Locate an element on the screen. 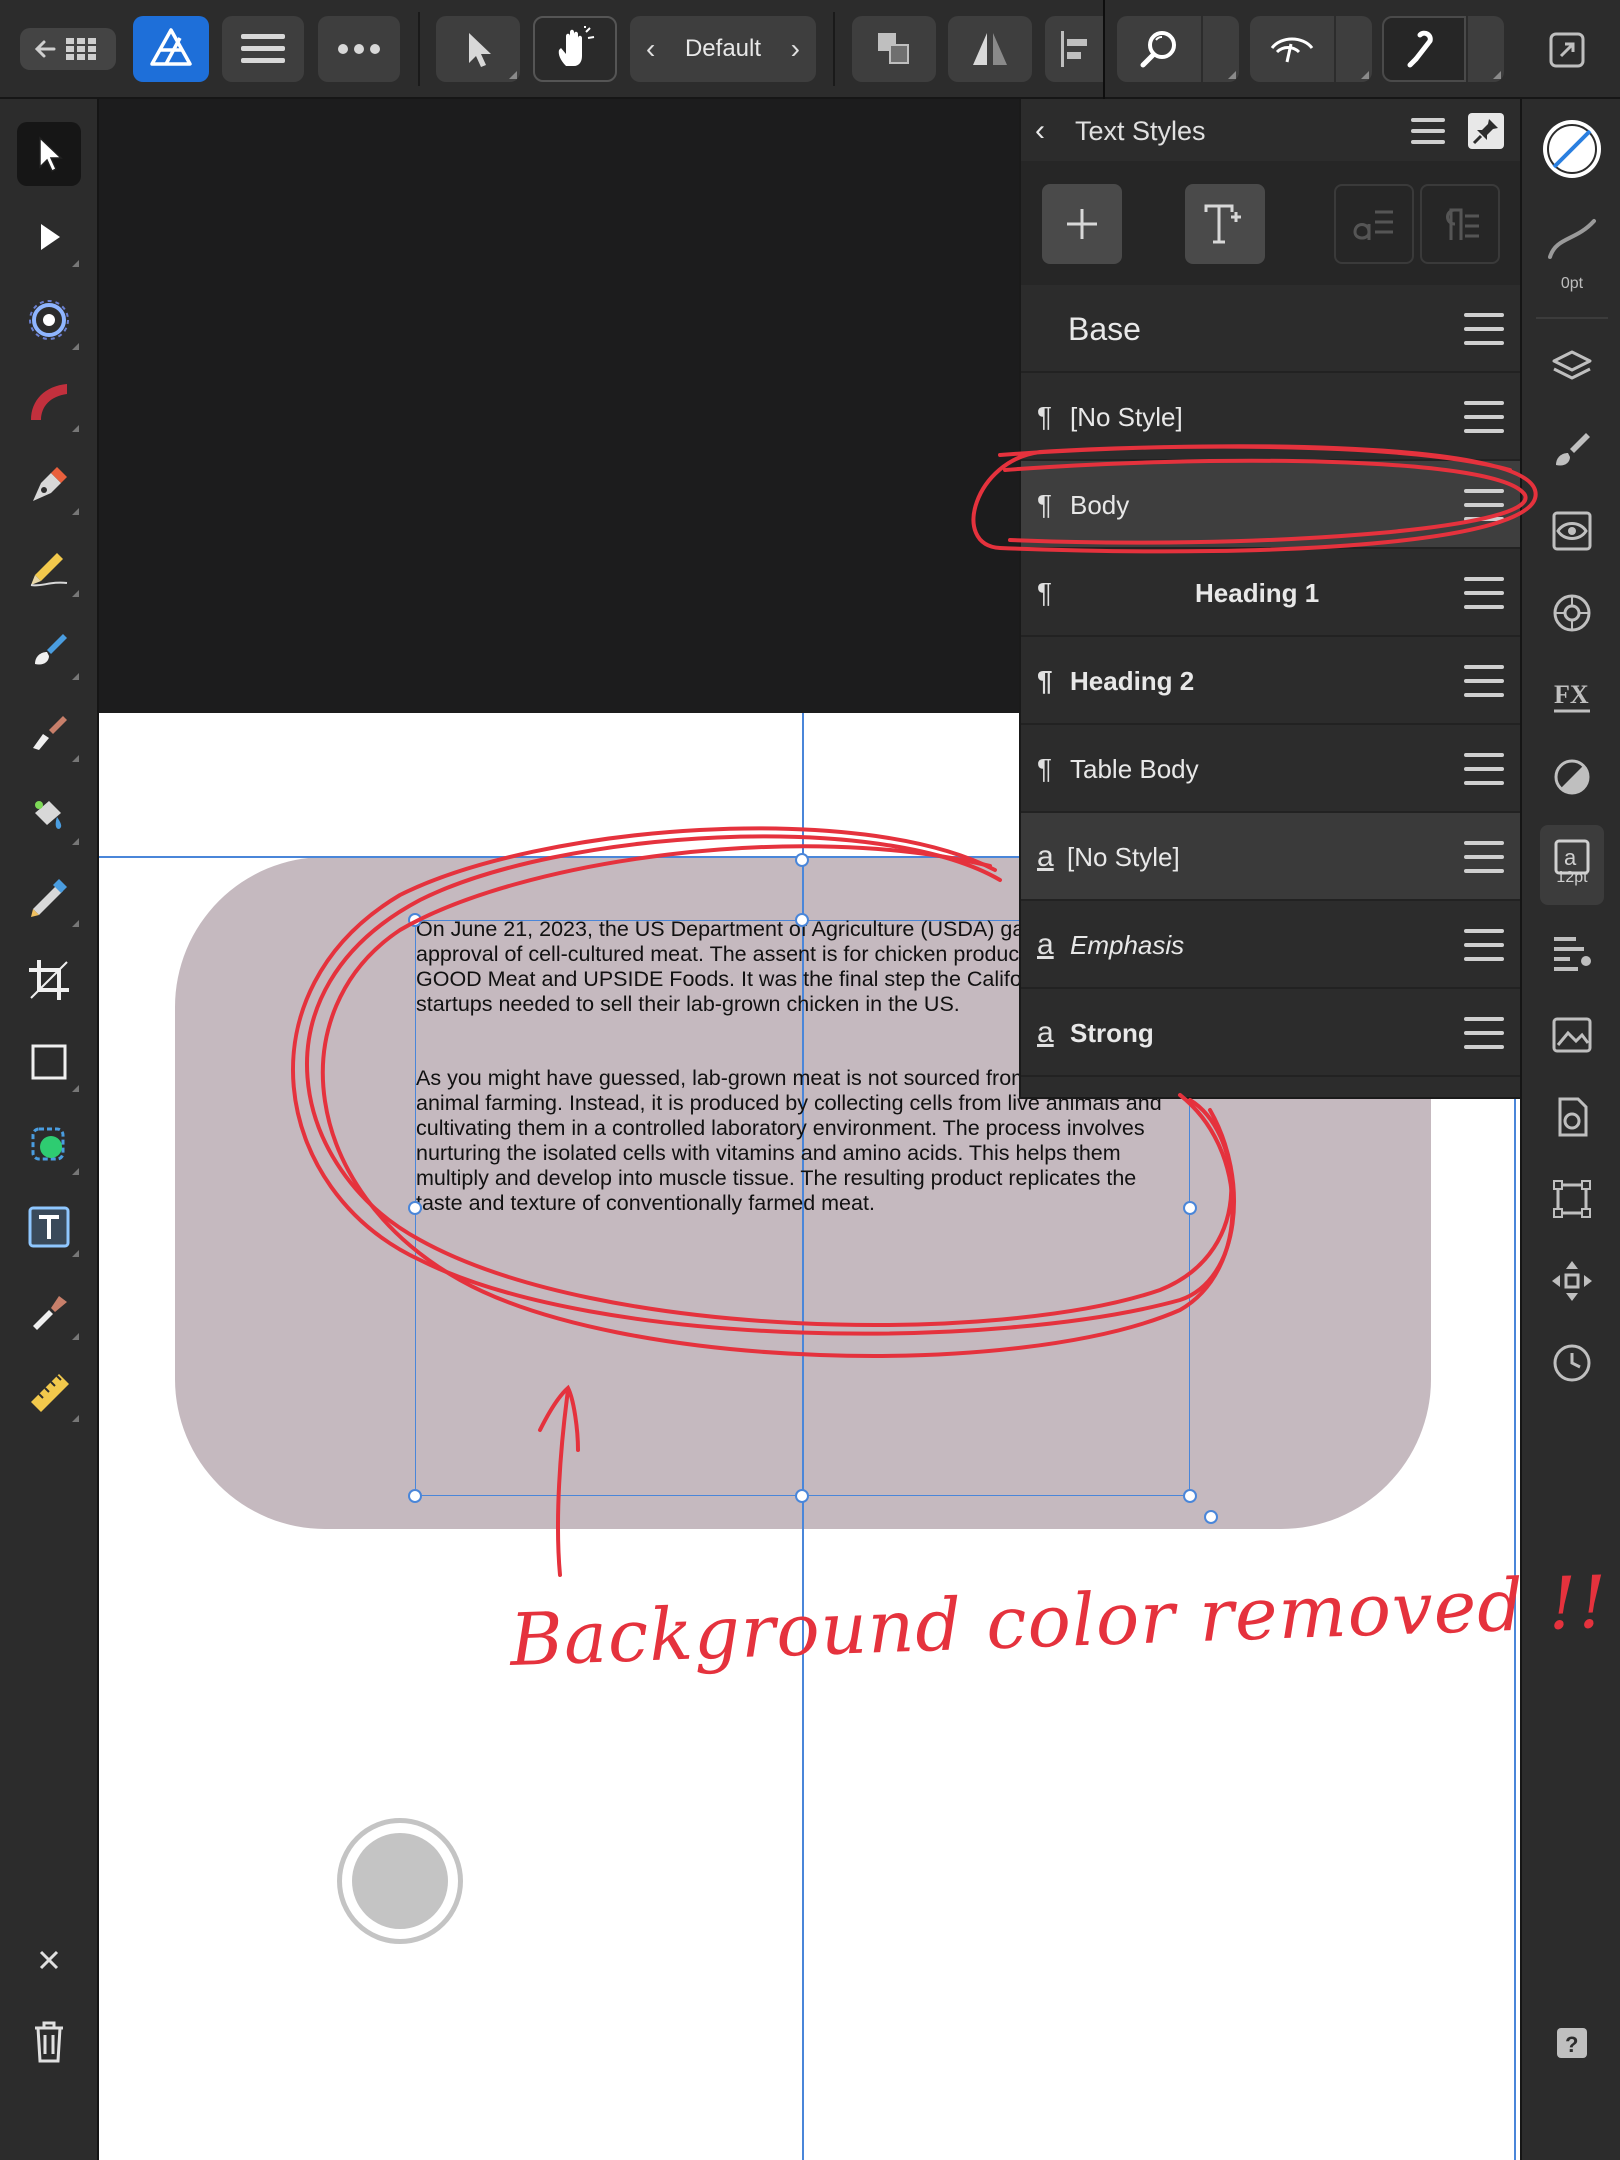  more-options-button is located at coordinates (359, 49).